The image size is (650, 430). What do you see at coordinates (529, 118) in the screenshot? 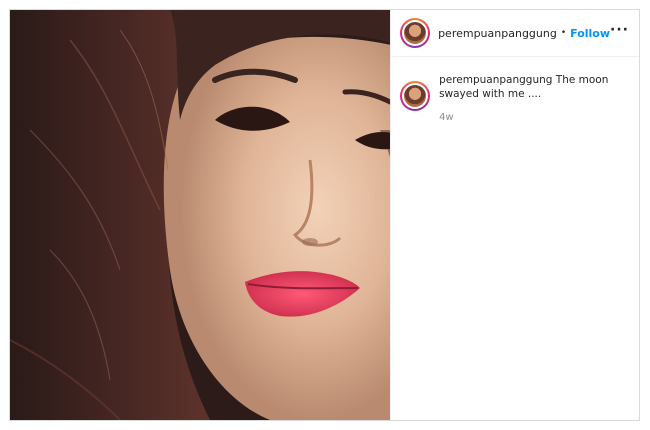
I see `post-timestamp: 4w` at bounding box center [529, 118].